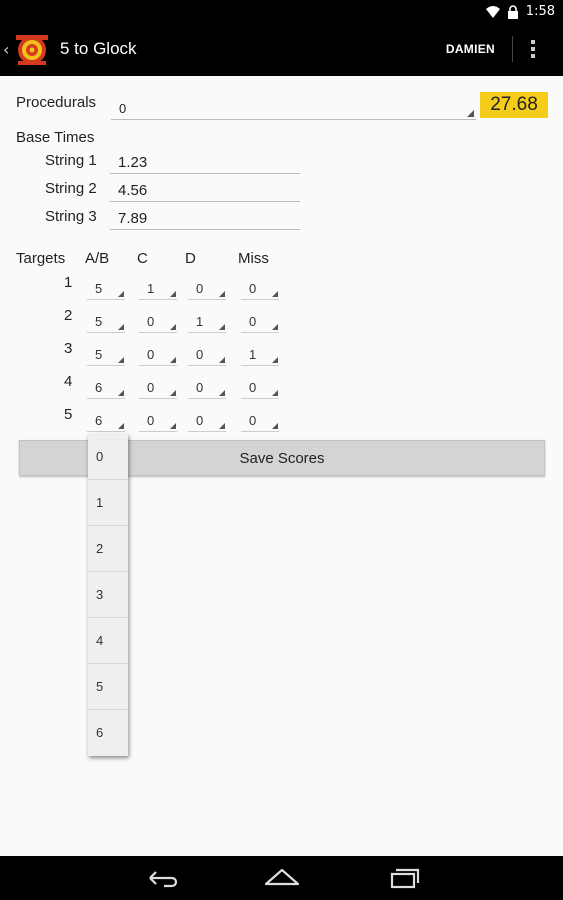 The width and height of the screenshot is (563, 900). Describe the element at coordinates (108, 549) in the screenshot. I see `dropdown-option: 2` at that location.